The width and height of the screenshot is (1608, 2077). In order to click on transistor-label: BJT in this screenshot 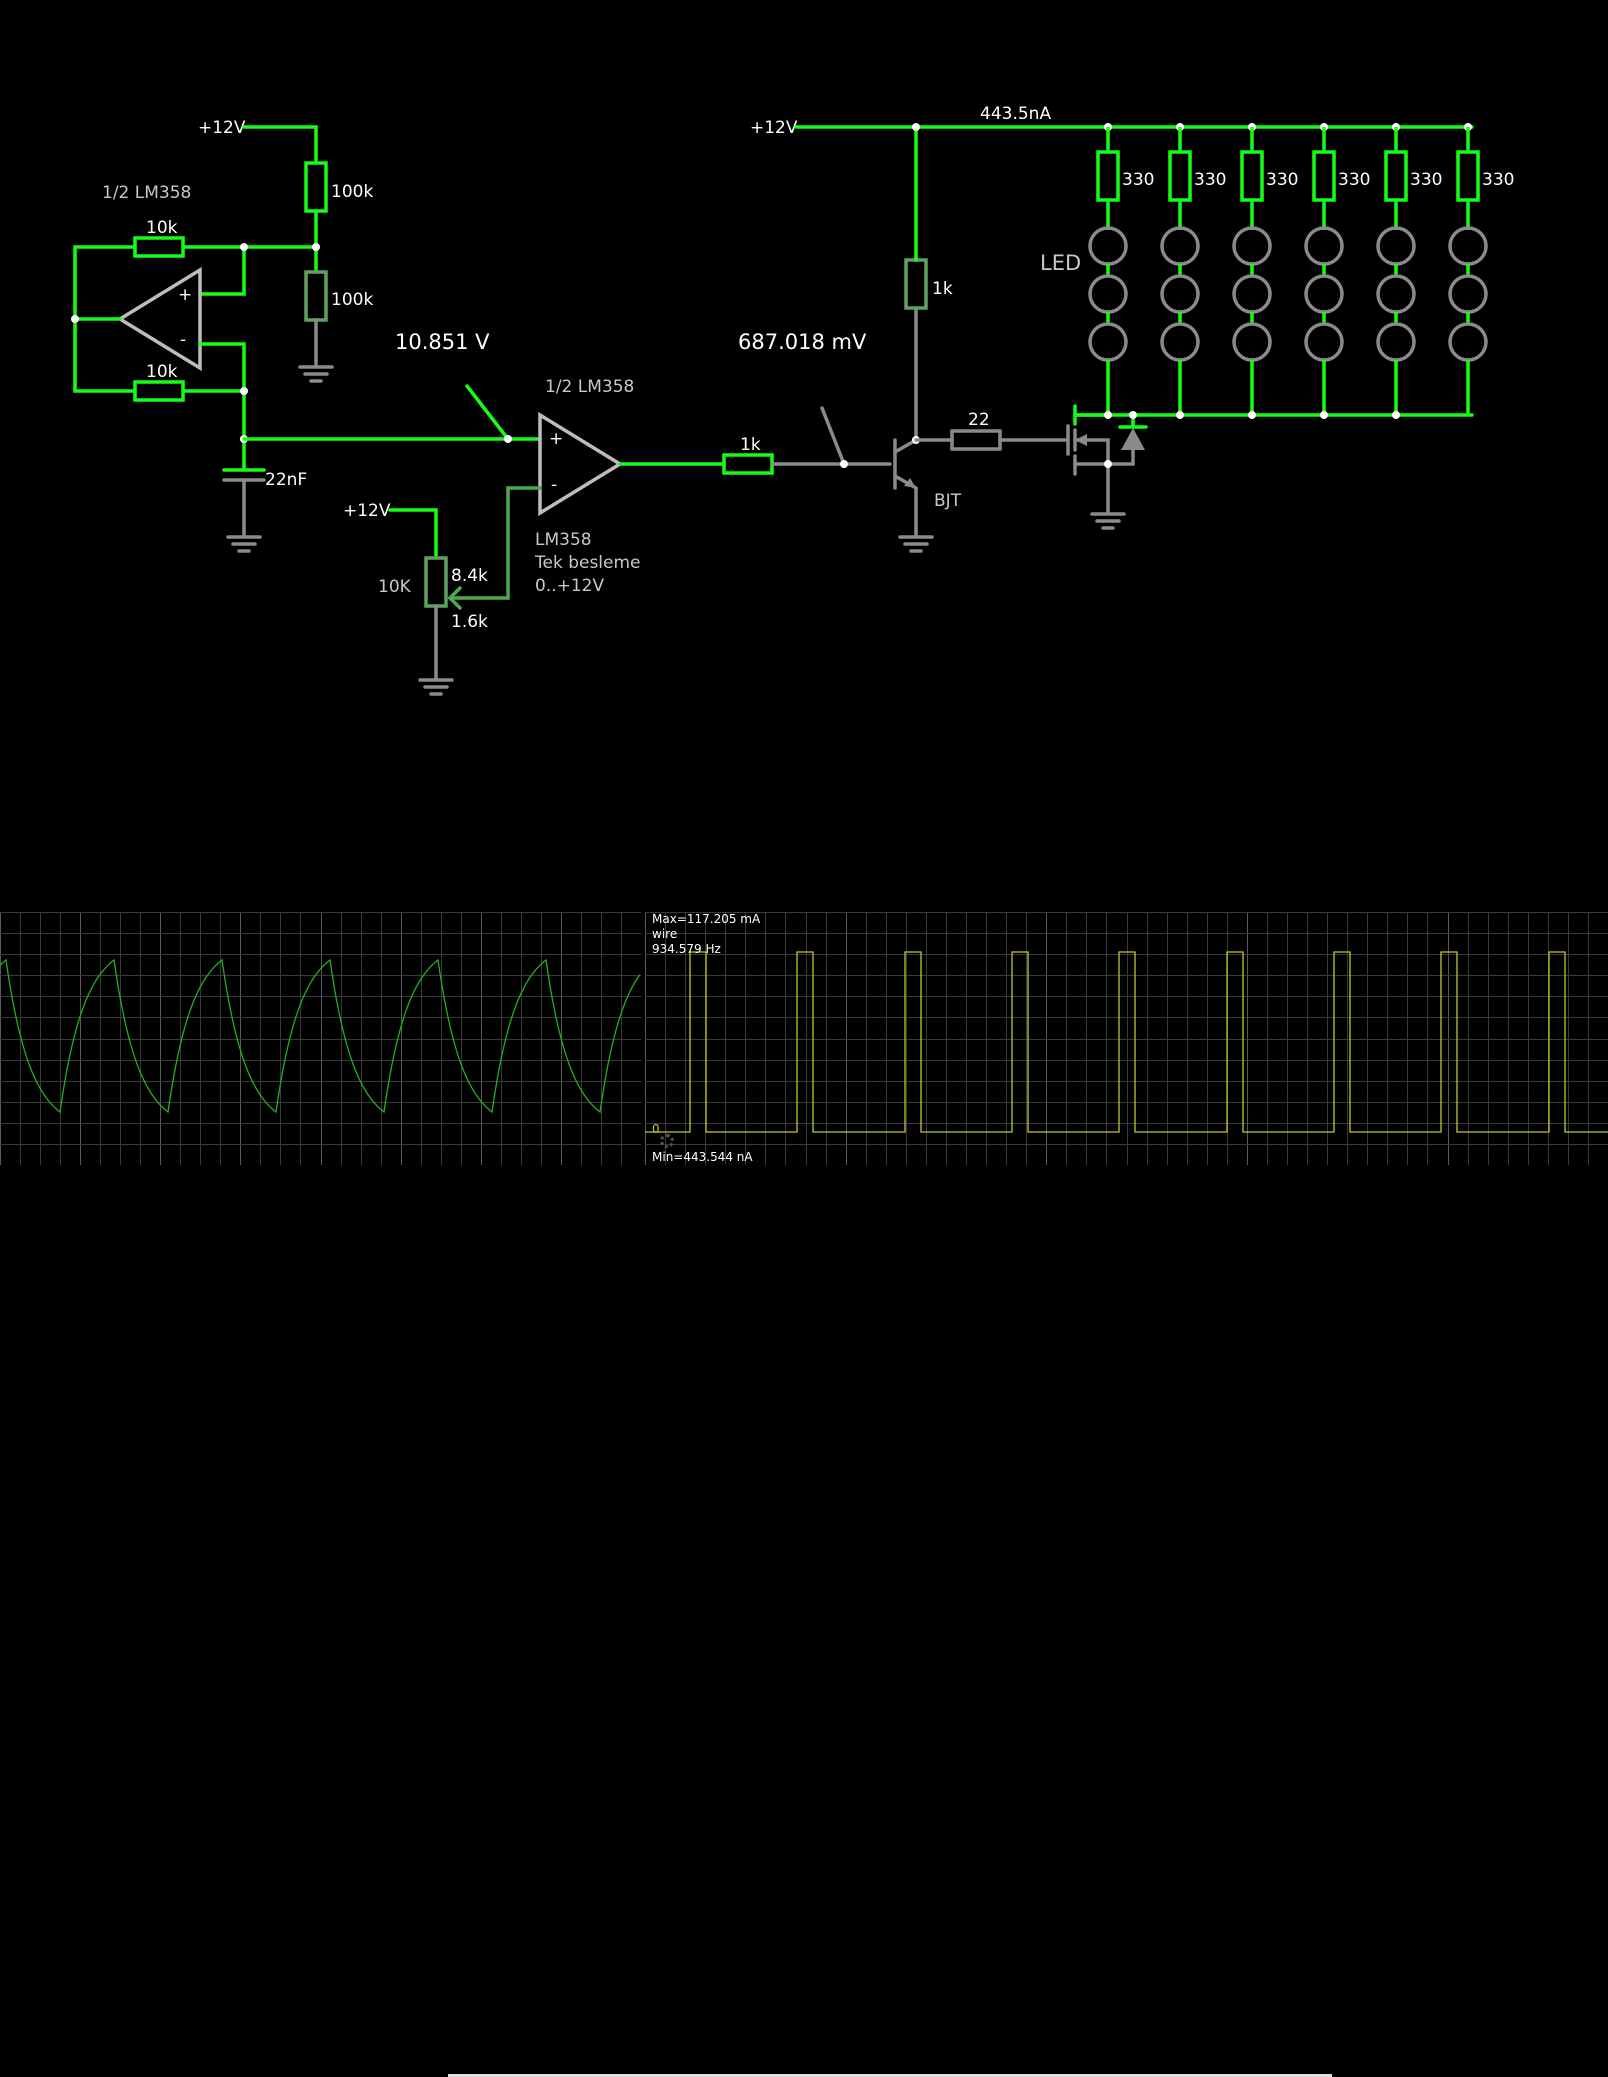, I will do `click(948, 501)`.